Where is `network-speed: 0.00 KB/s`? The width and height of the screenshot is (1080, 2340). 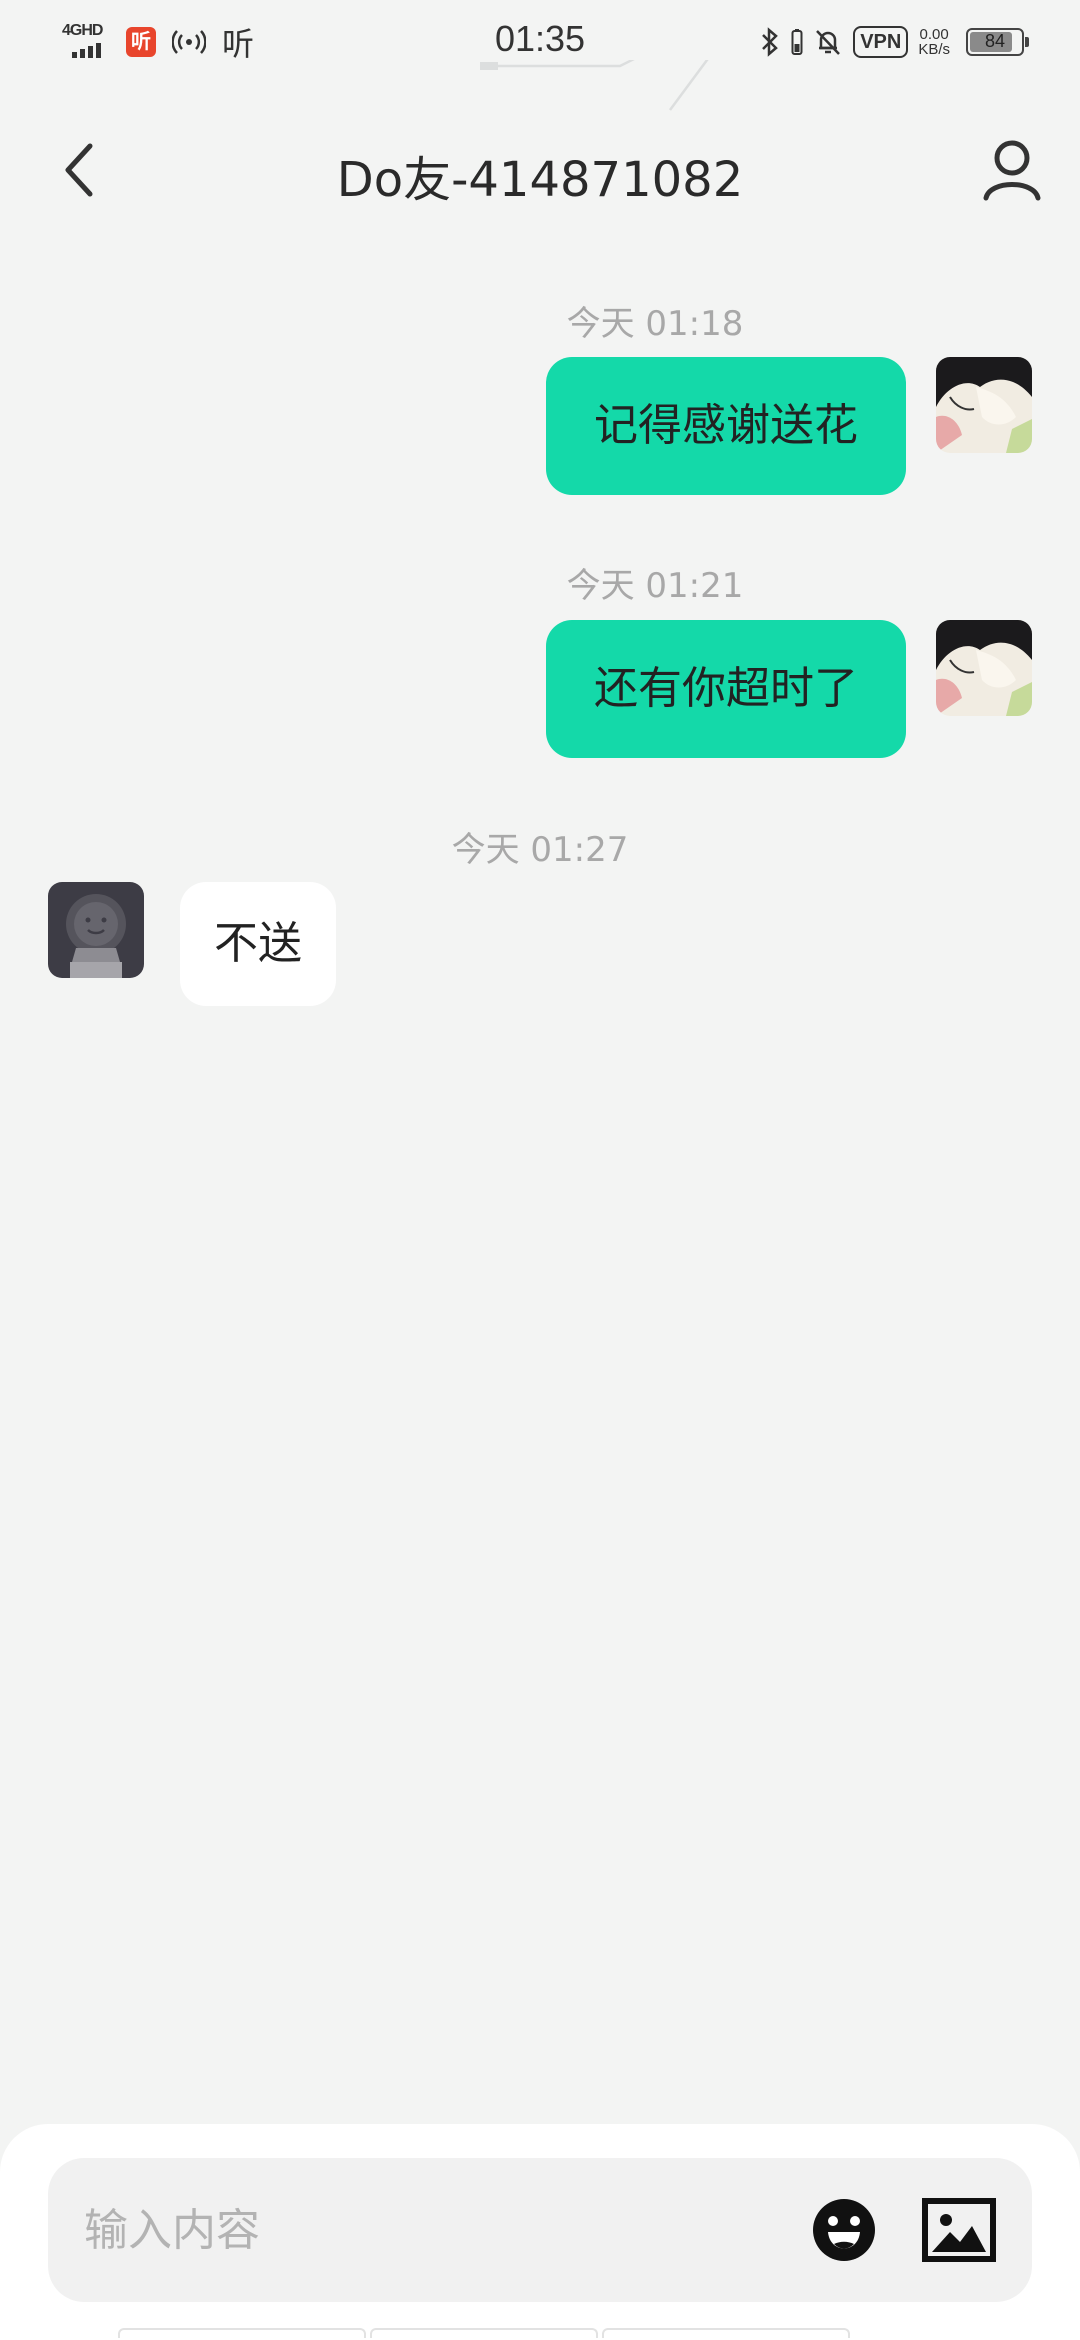 network-speed: 0.00 KB/s is located at coordinates (934, 42).